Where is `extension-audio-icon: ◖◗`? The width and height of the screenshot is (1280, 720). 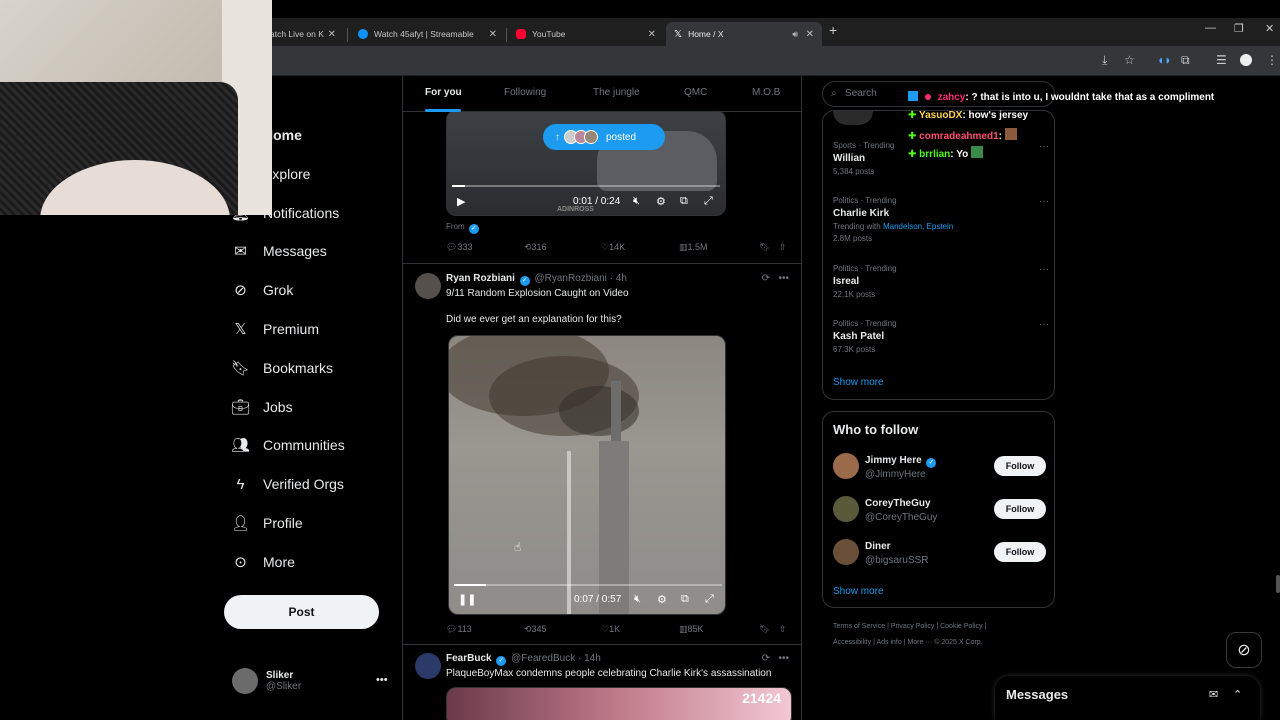
extension-audio-icon: ◖◗ is located at coordinates (1164, 60).